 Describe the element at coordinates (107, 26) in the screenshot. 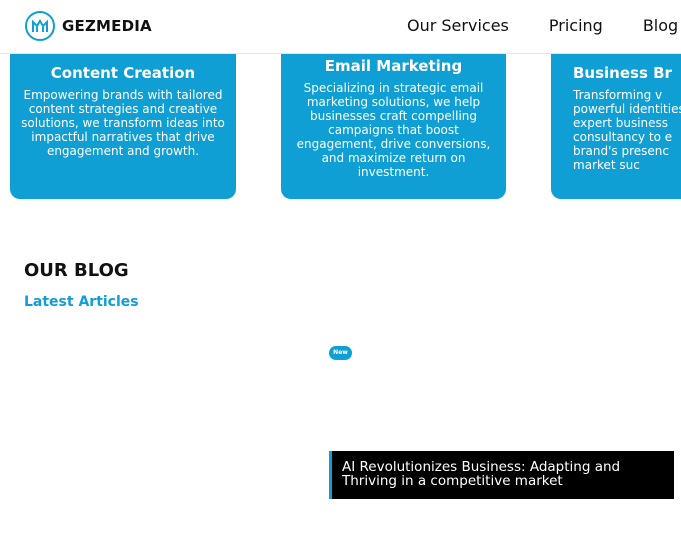

I see `brand-name: GEZMEDIA` at that location.